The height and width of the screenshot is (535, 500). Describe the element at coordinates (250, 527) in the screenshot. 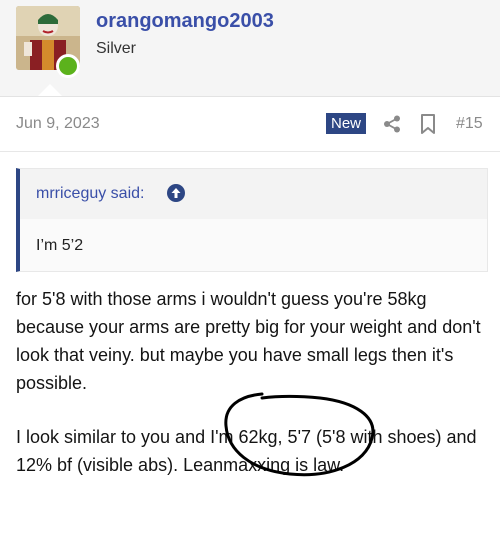

I see `post-footer-actions` at that location.